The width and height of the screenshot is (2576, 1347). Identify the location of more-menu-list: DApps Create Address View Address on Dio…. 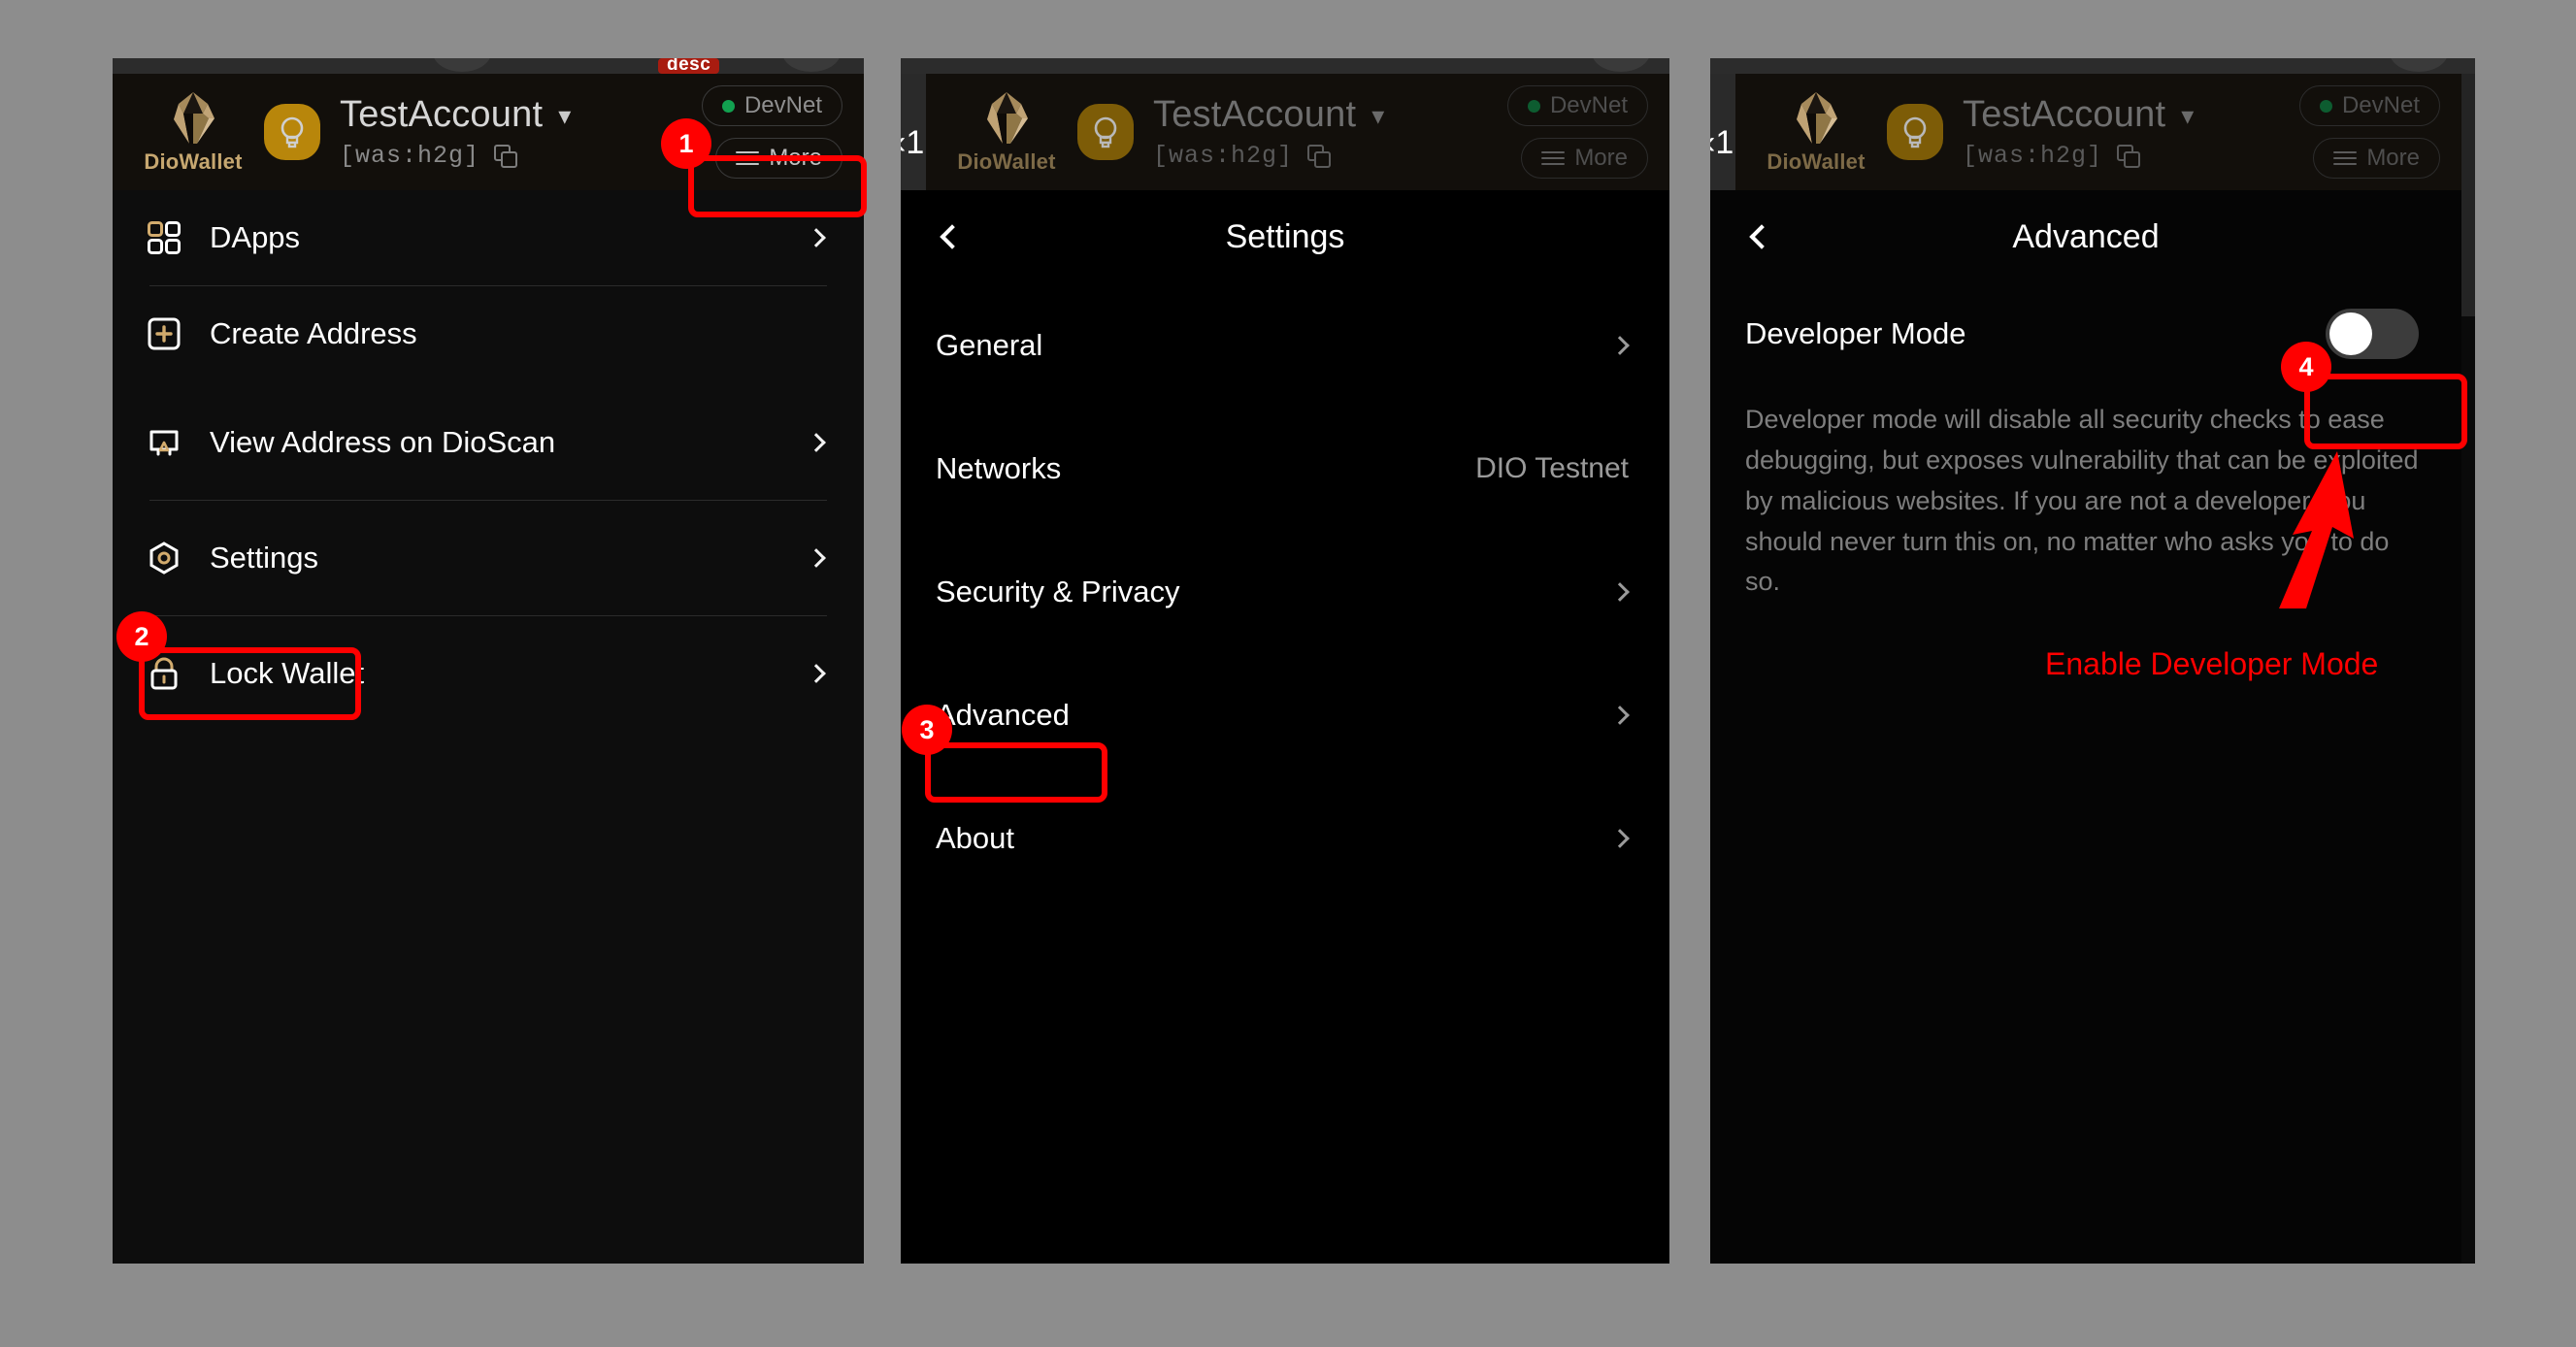
(488, 455).